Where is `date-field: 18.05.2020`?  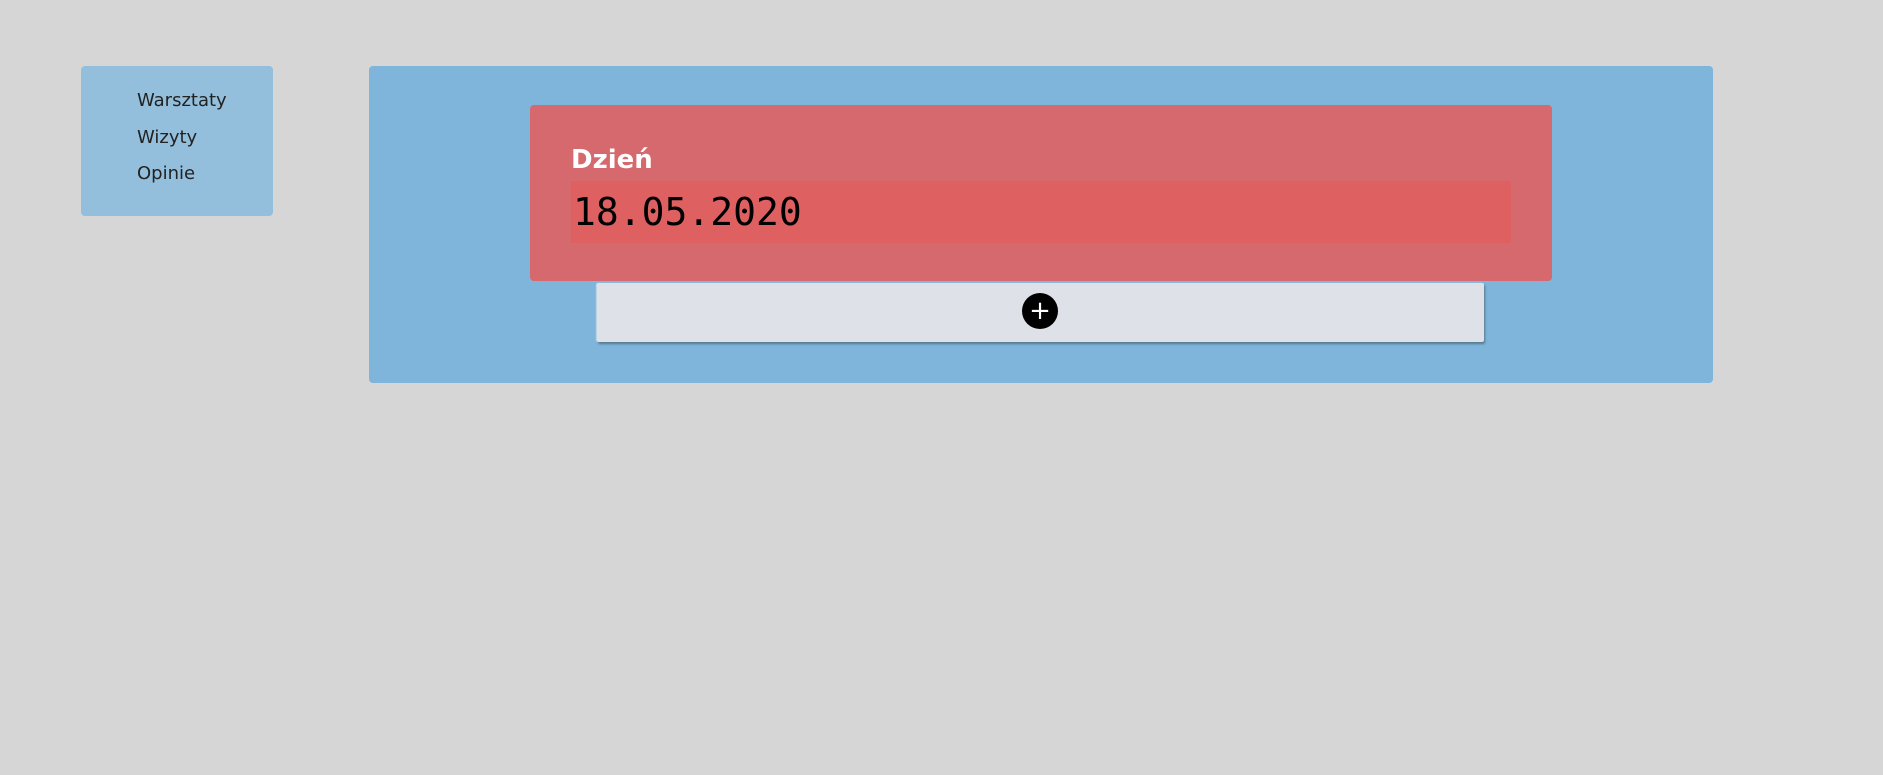
date-field: 18.05.2020 is located at coordinates (1041, 212).